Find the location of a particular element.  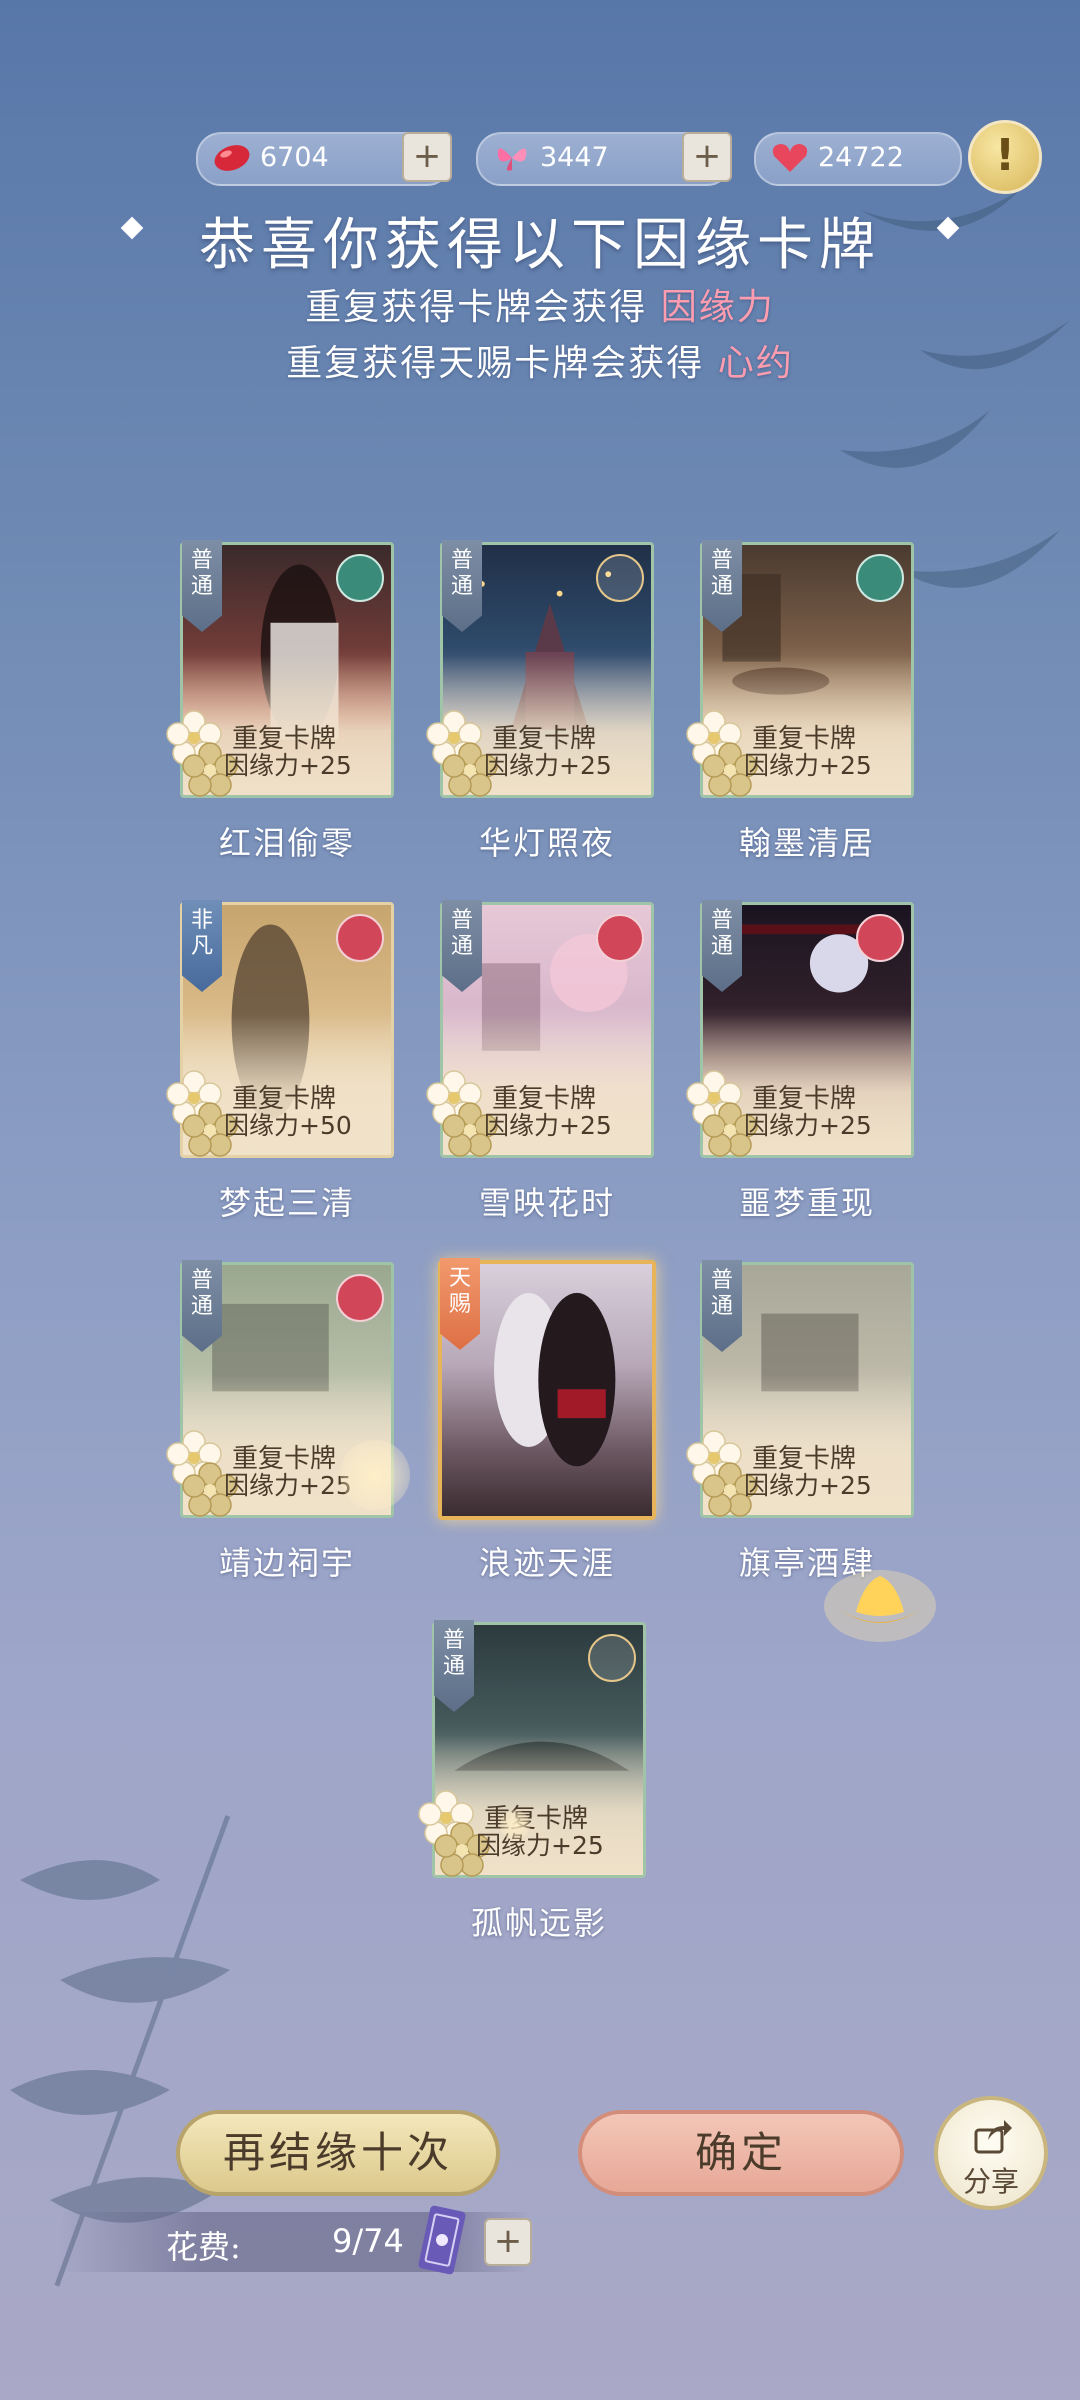

card-name: 浪迹天涯 is located at coordinates (546, 1563).